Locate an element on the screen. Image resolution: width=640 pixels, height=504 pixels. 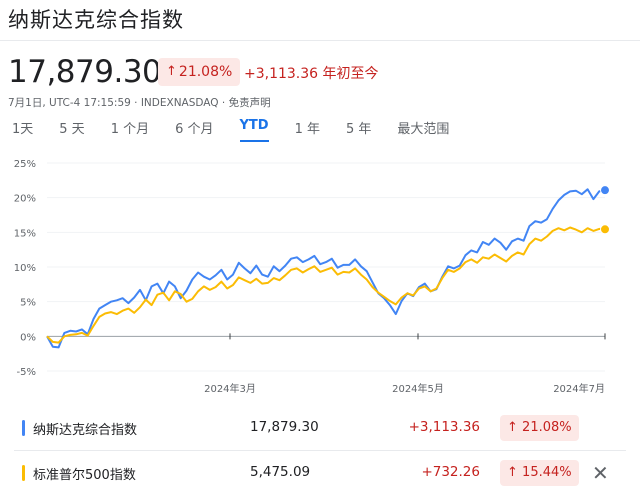
y-tick-label: 5% is located at coordinates (28, 303).